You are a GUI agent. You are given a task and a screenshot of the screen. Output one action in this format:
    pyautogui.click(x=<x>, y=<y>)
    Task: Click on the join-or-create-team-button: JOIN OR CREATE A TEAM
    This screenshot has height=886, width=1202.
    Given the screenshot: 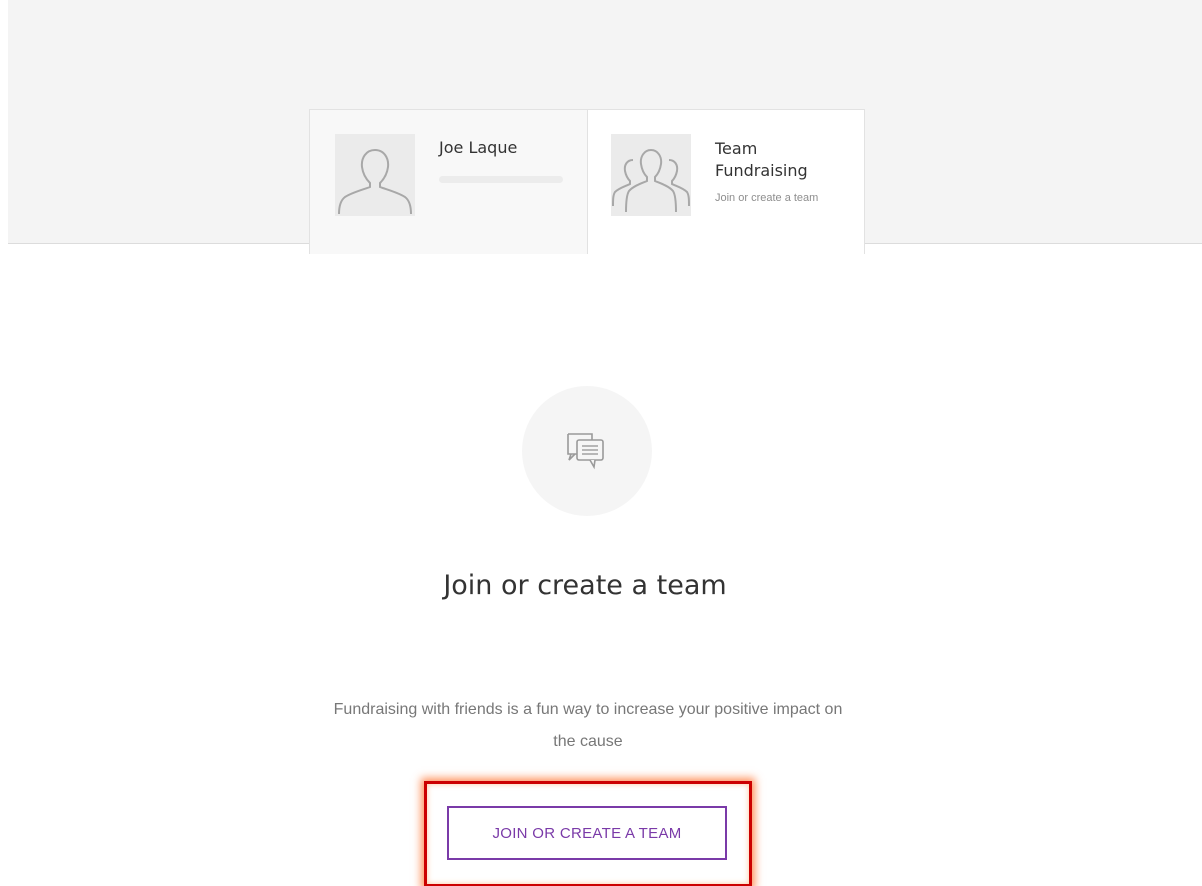 What is the action you would take?
    pyautogui.click(x=587, y=833)
    